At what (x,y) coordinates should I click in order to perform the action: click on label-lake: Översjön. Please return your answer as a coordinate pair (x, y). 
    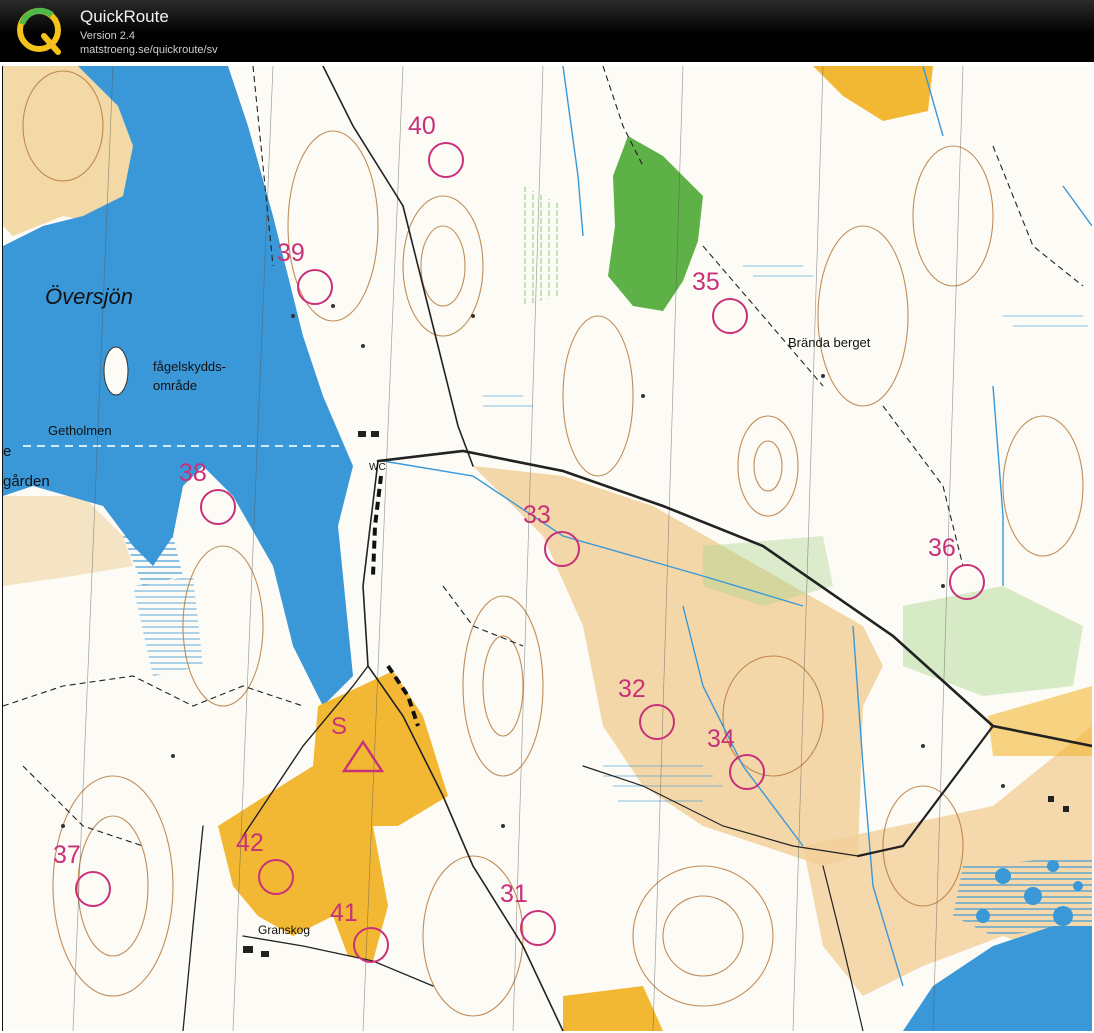
    Looking at the image, I should click on (89, 296).